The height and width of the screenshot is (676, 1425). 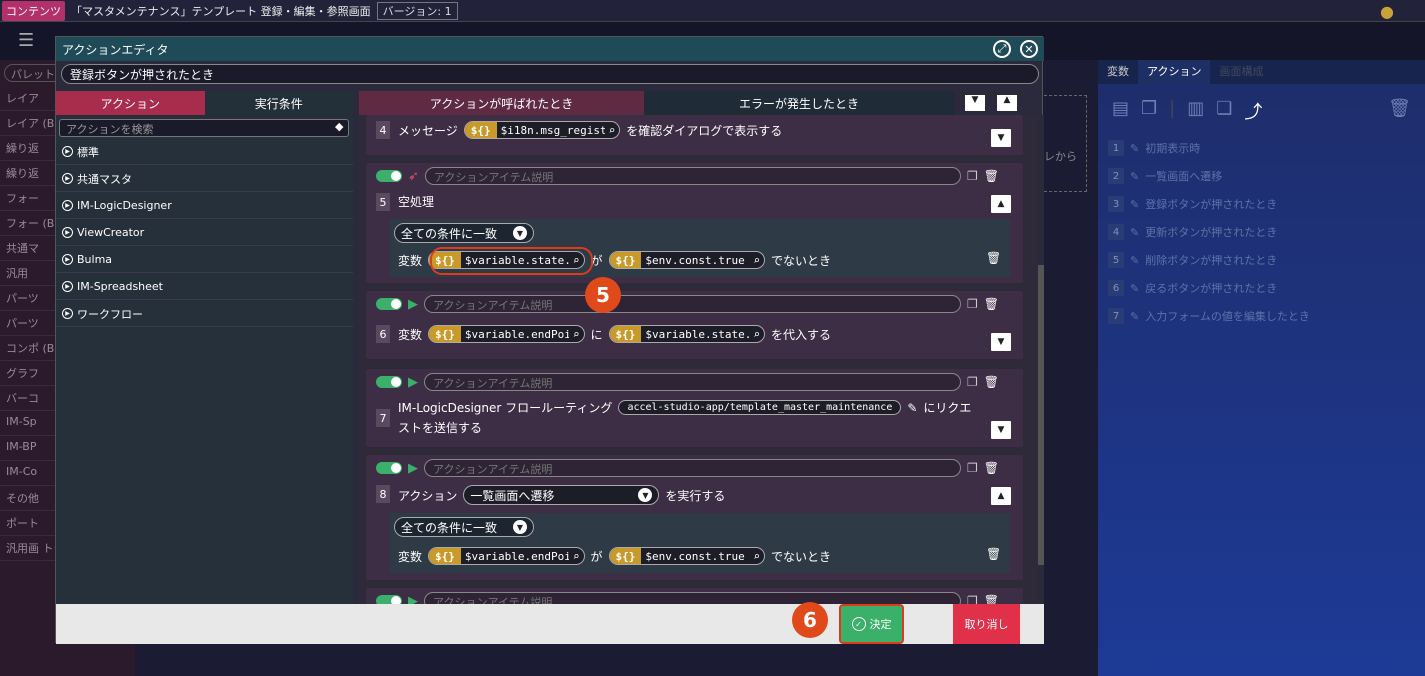 What do you see at coordinates (695, 495) in the screenshot?
I see `item-text: を実行する` at bounding box center [695, 495].